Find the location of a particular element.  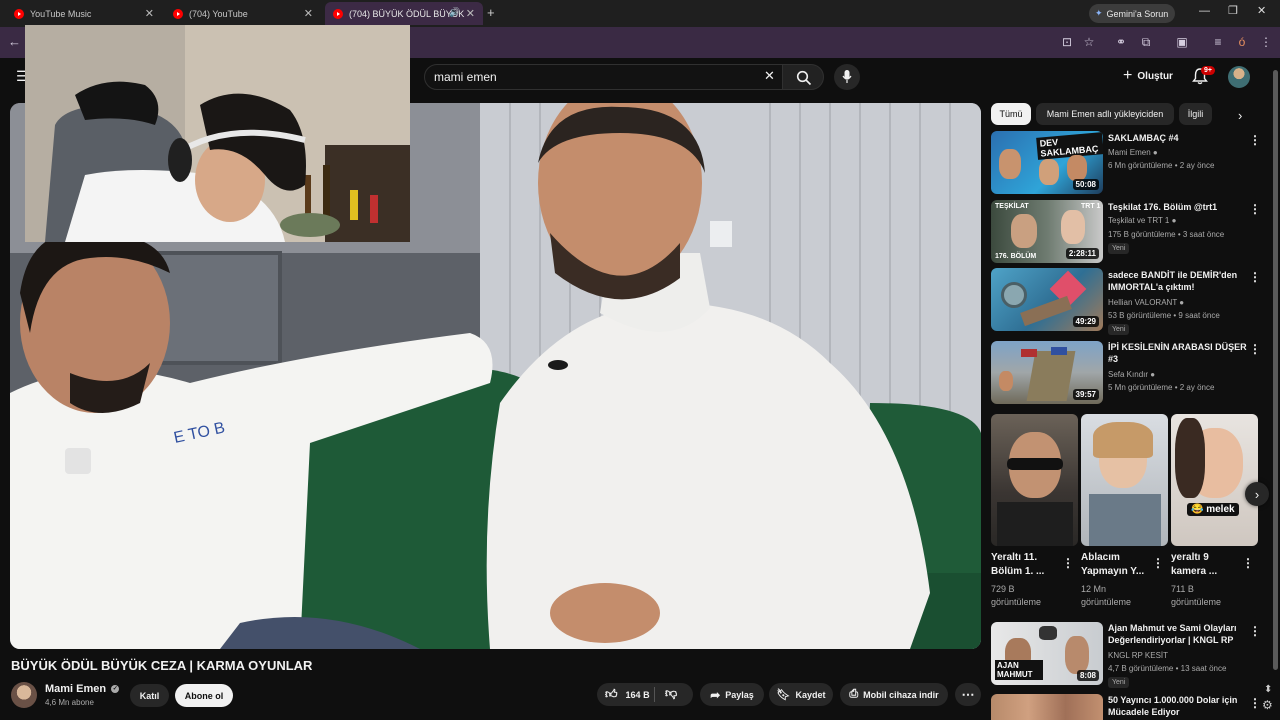

video-thumbnail: AJAN MAHMUT 8:08 is located at coordinates (1047, 653).